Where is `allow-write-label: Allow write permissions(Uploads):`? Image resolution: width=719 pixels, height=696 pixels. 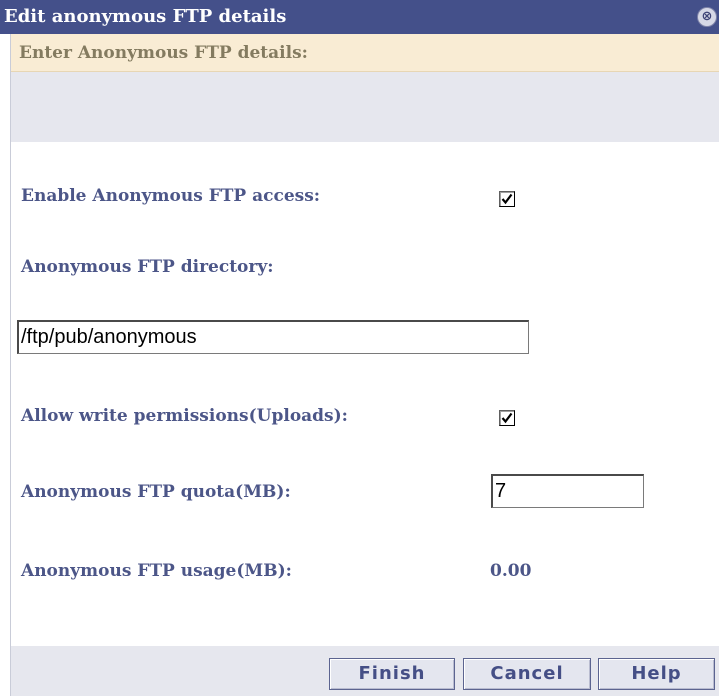
allow-write-label: Allow write permissions(Uploads): is located at coordinates (184, 416).